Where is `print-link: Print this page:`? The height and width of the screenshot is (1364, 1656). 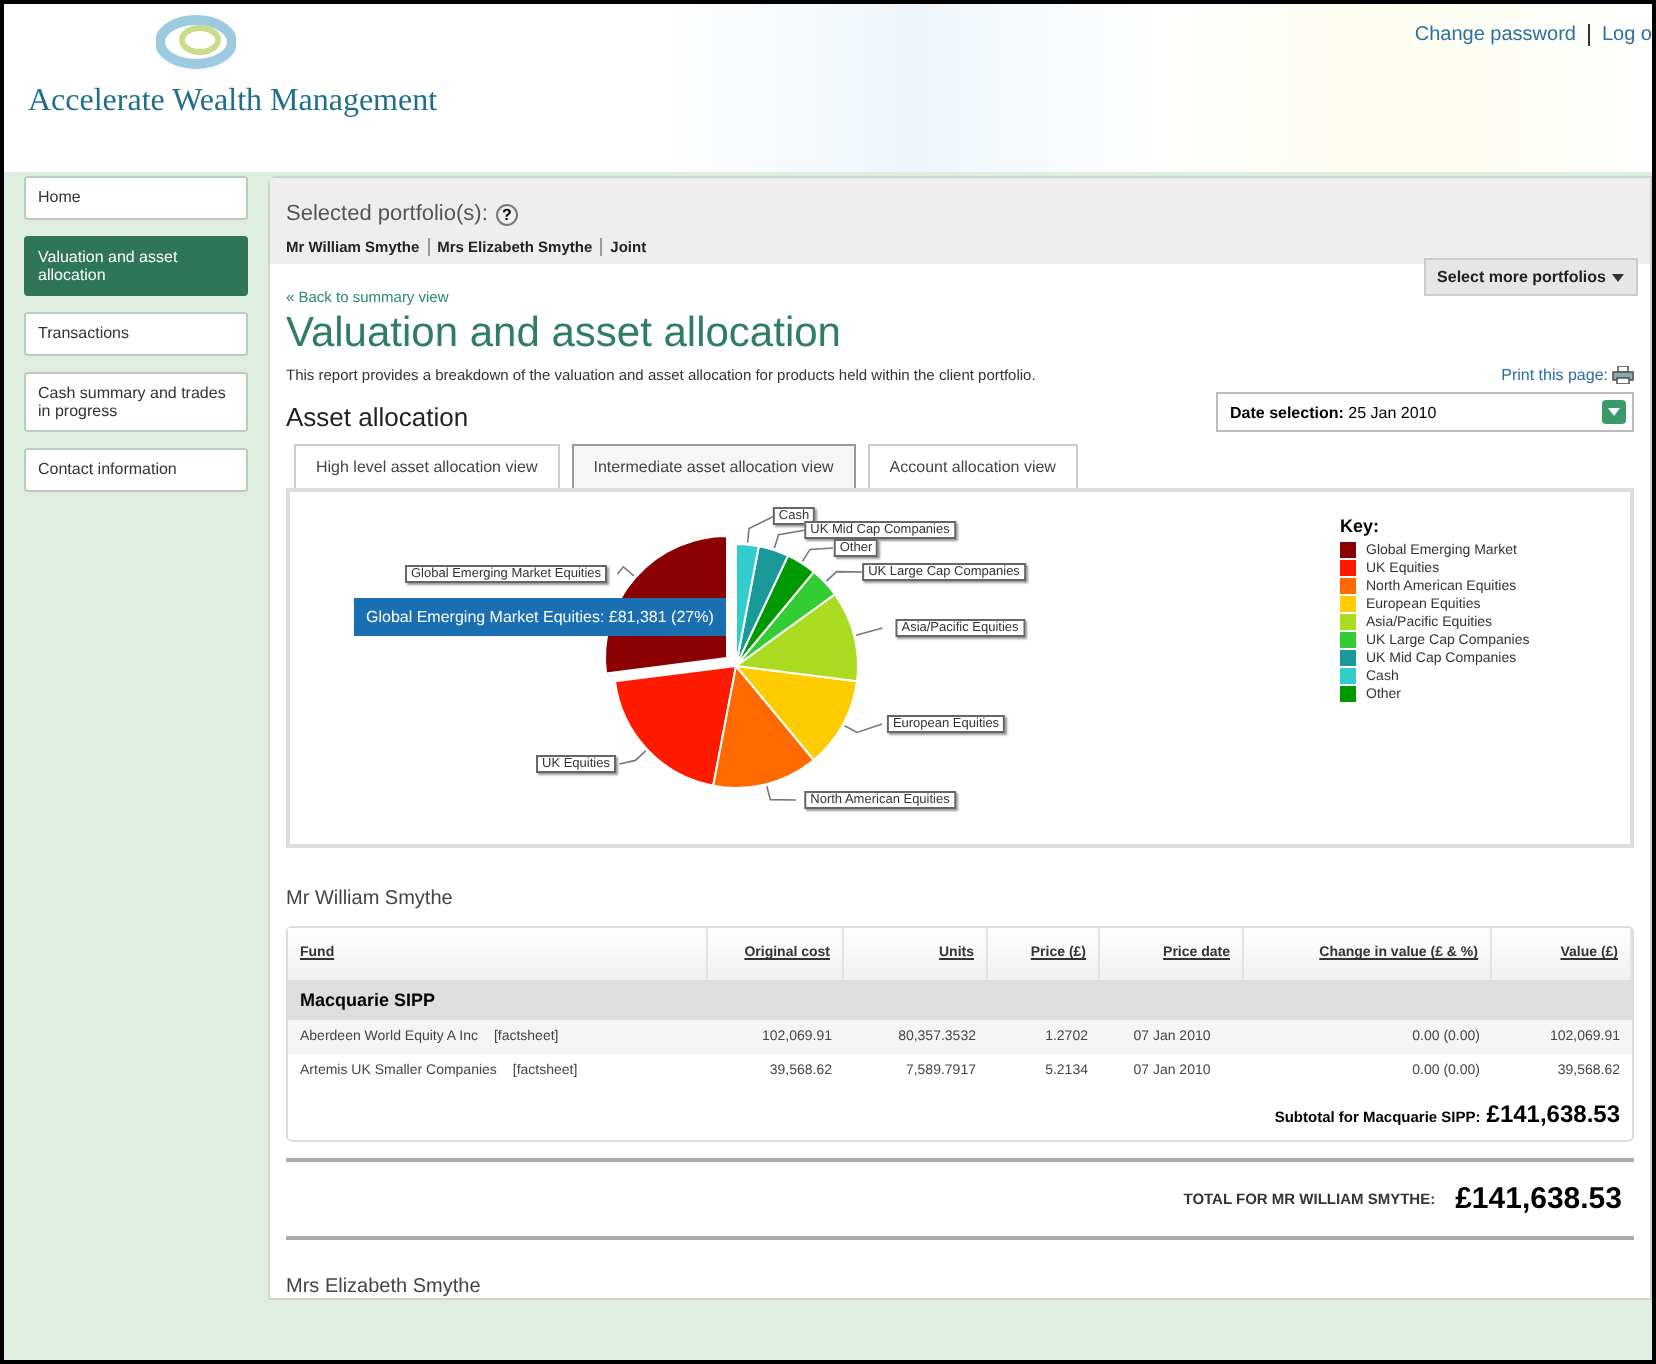
print-link: Print this page: is located at coordinates (1567, 375).